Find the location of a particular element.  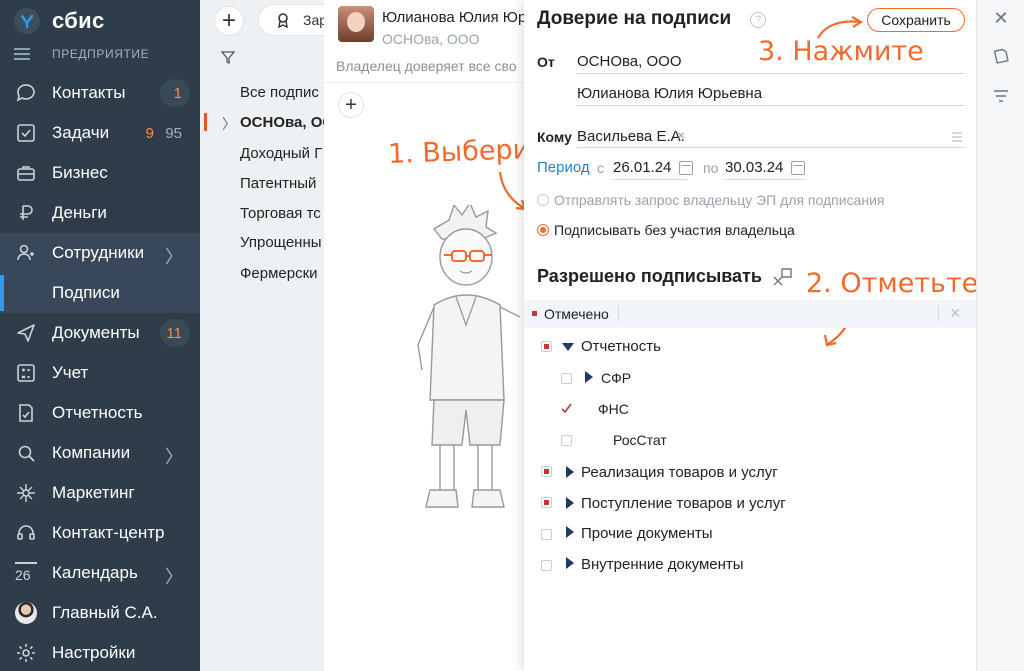

nav-item-settings: Настройки is located at coordinates (100, 652).